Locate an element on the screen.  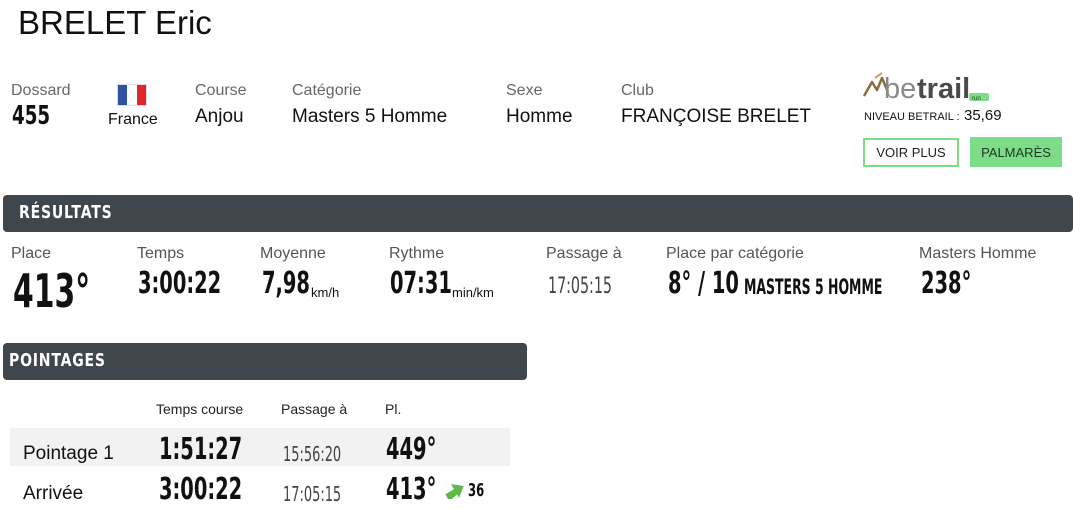
moyenne-value: 7,98 km/h is located at coordinates (301, 283).